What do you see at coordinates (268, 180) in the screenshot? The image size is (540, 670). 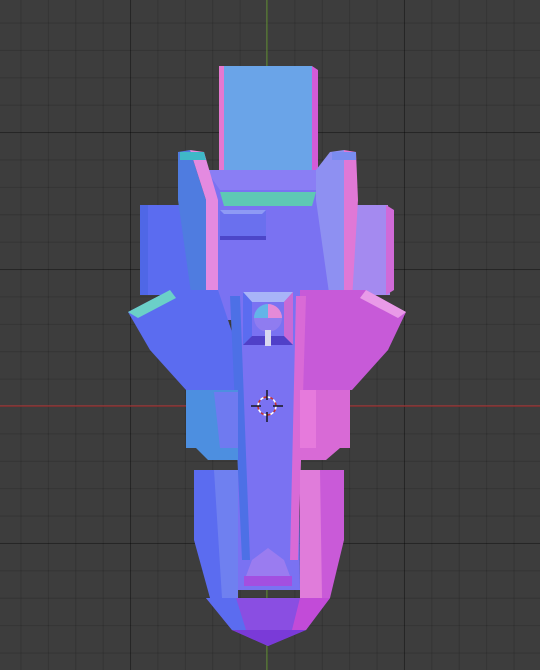 I see `upper-bevel` at bounding box center [268, 180].